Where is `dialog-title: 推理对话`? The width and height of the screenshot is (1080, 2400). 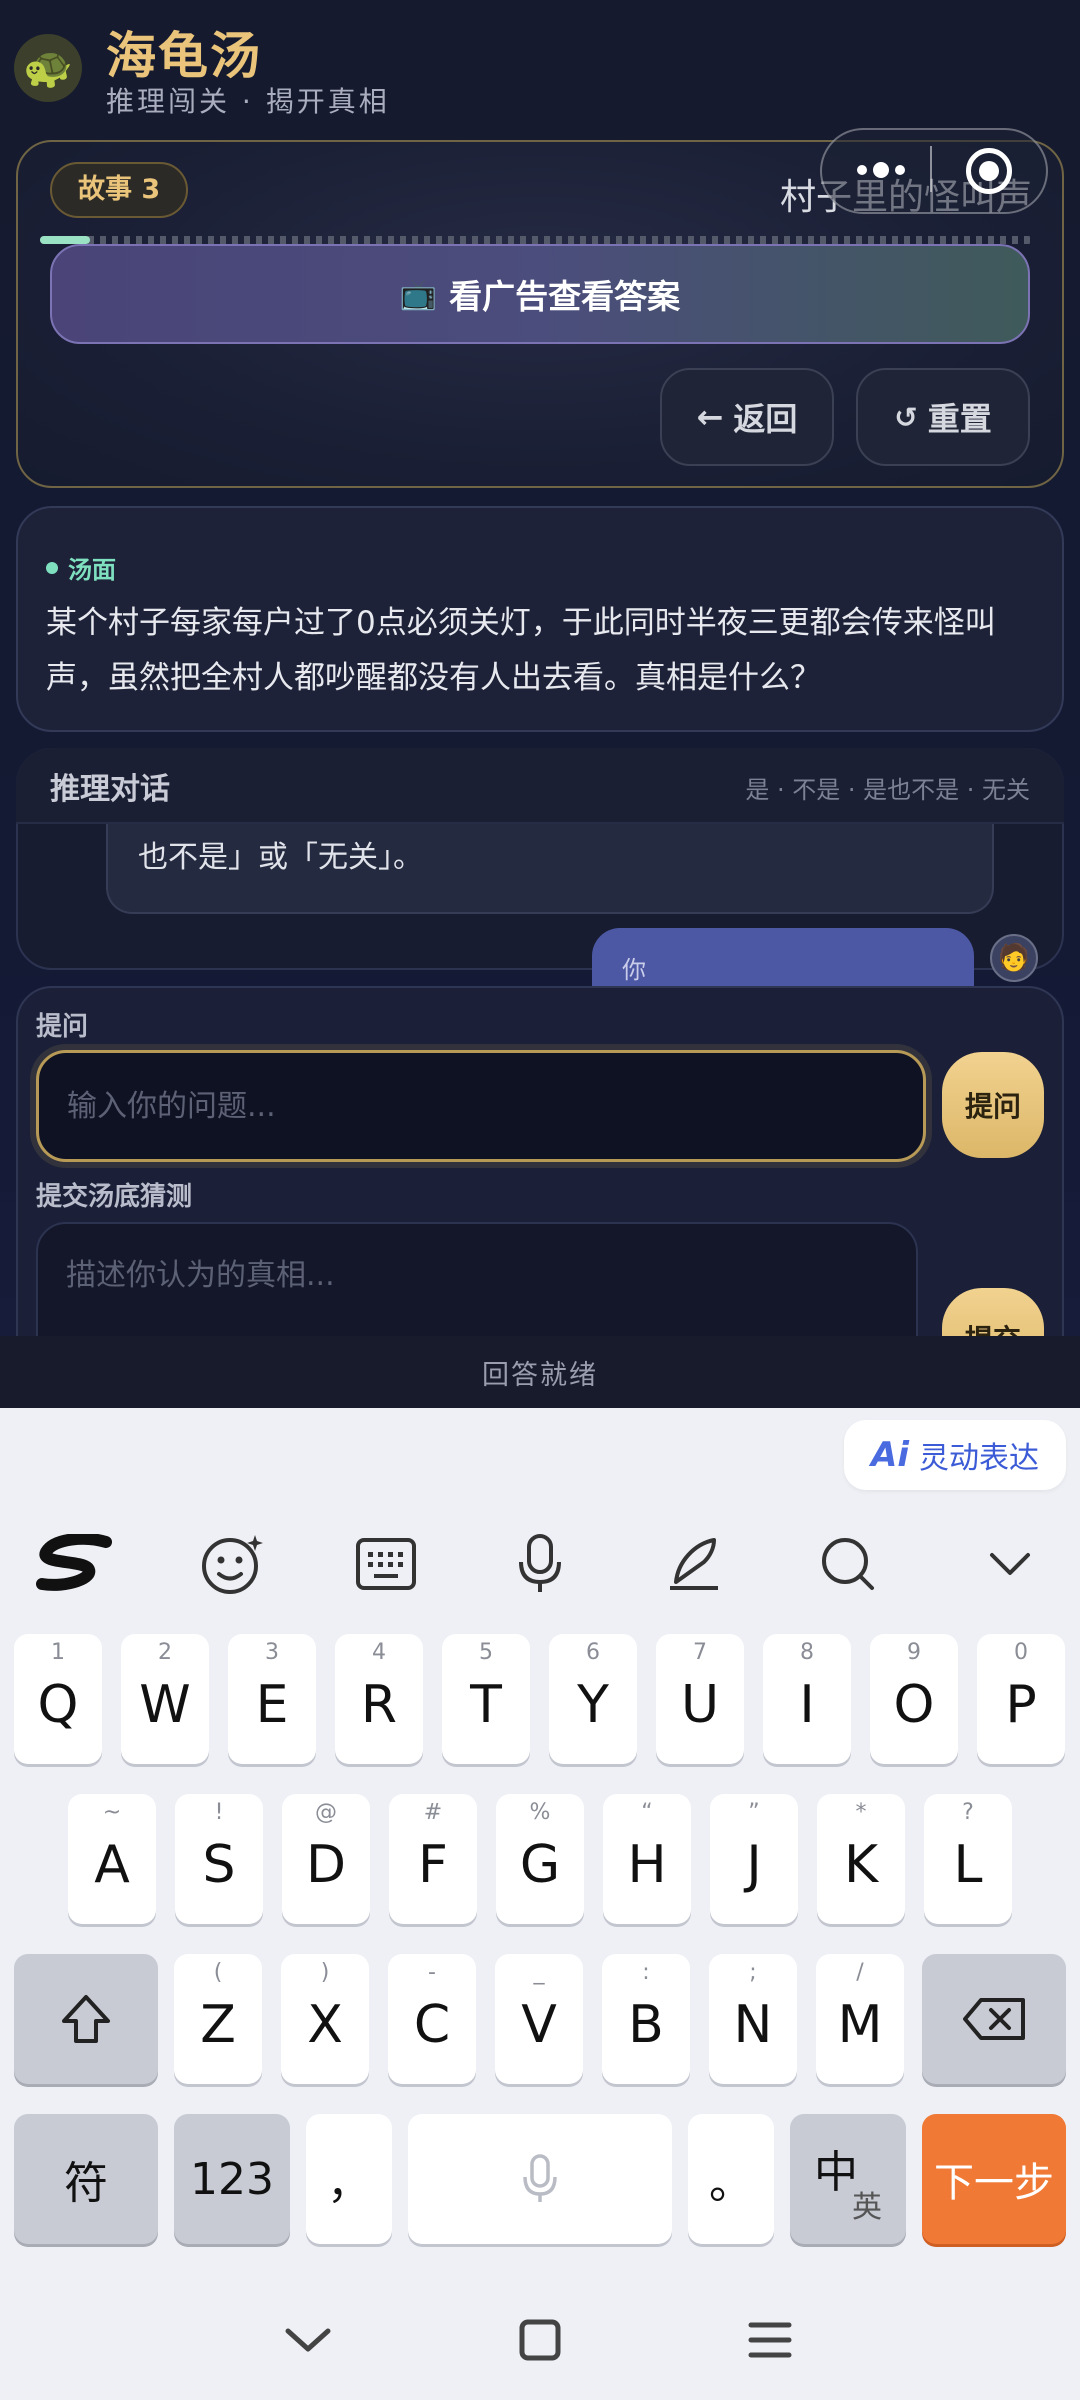
dialog-title: 推理对话 is located at coordinates (110, 789).